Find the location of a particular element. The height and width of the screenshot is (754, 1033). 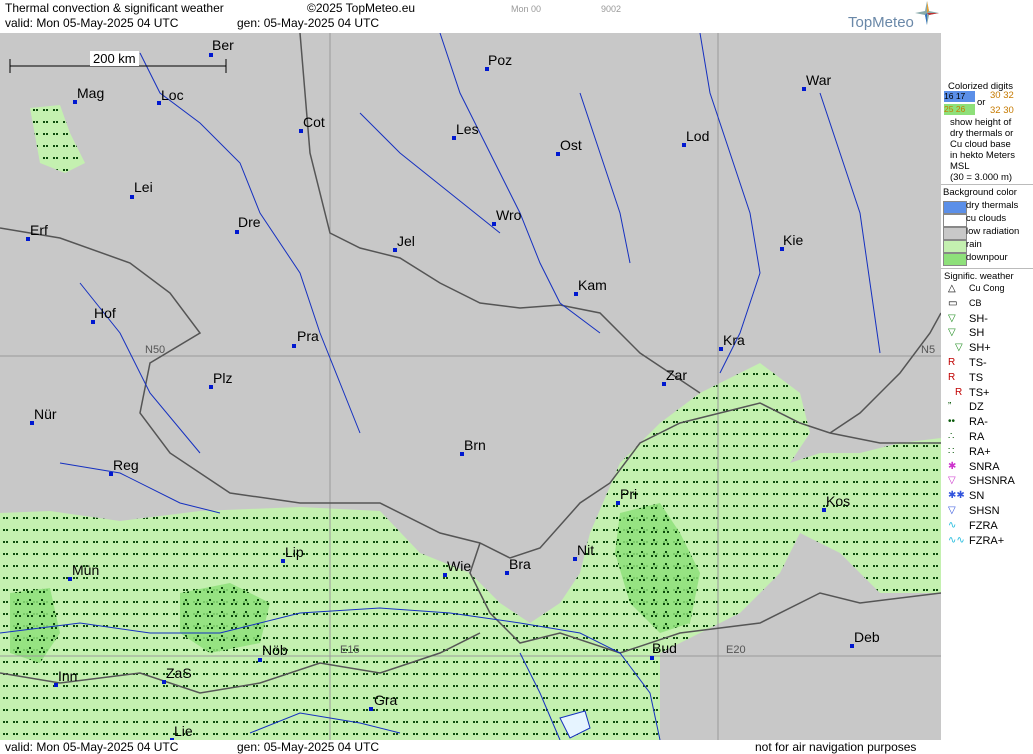

cb-icon: ▭ is located at coordinates (953, 303).